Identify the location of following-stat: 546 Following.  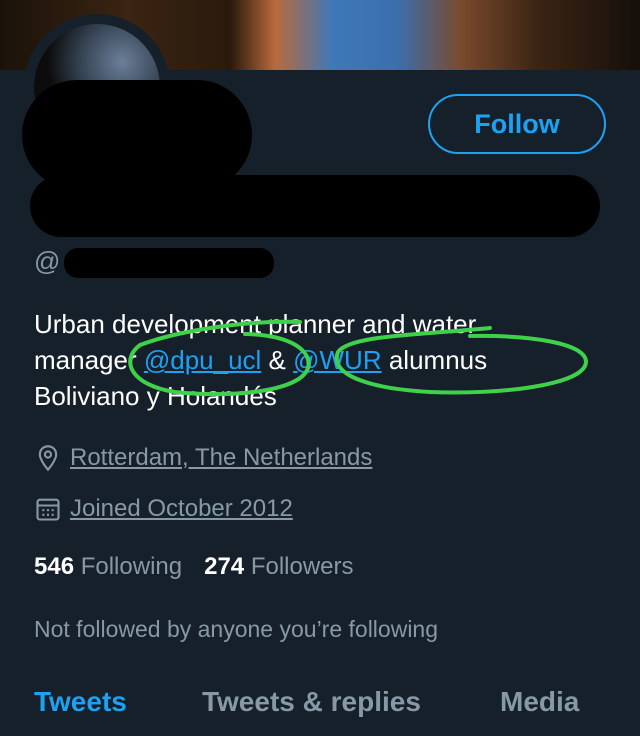
(108, 567).